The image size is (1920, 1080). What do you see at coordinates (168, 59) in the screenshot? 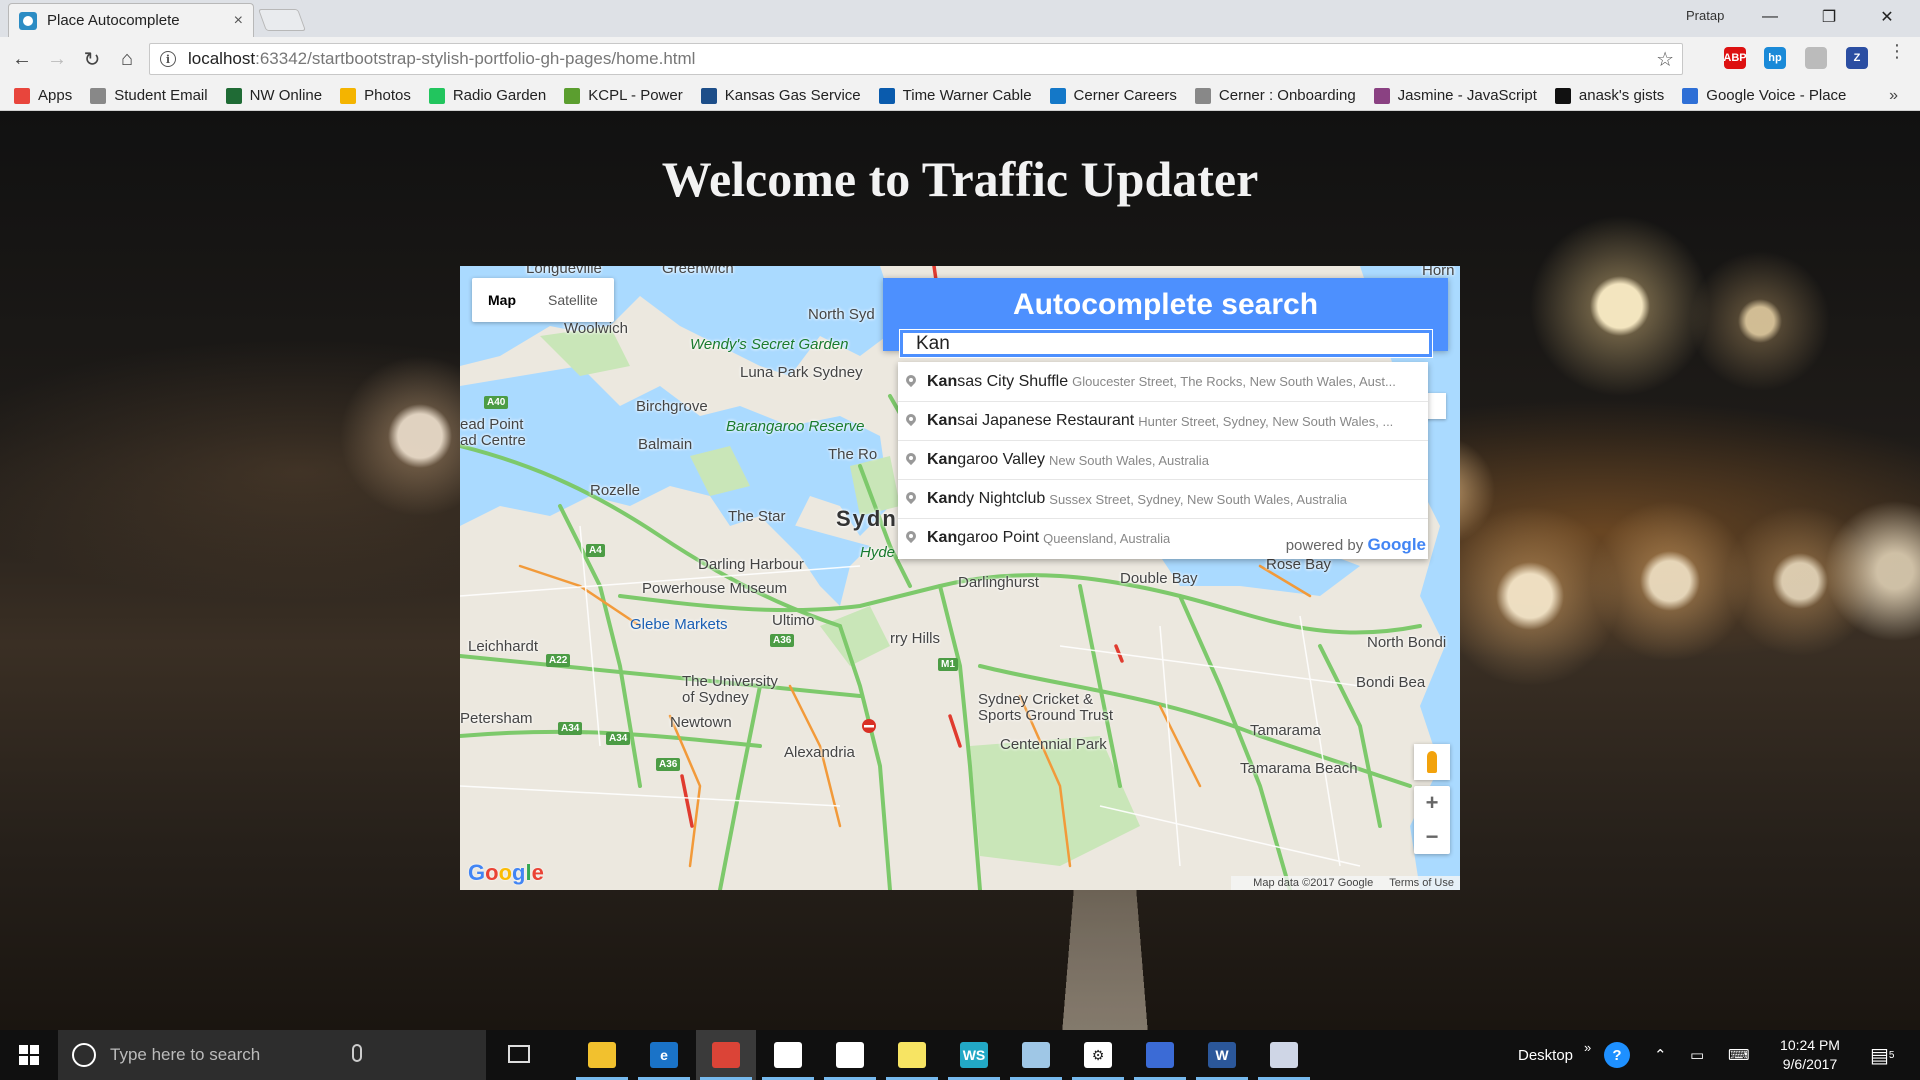
I see `info-icon: i` at bounding box center [168, 59].